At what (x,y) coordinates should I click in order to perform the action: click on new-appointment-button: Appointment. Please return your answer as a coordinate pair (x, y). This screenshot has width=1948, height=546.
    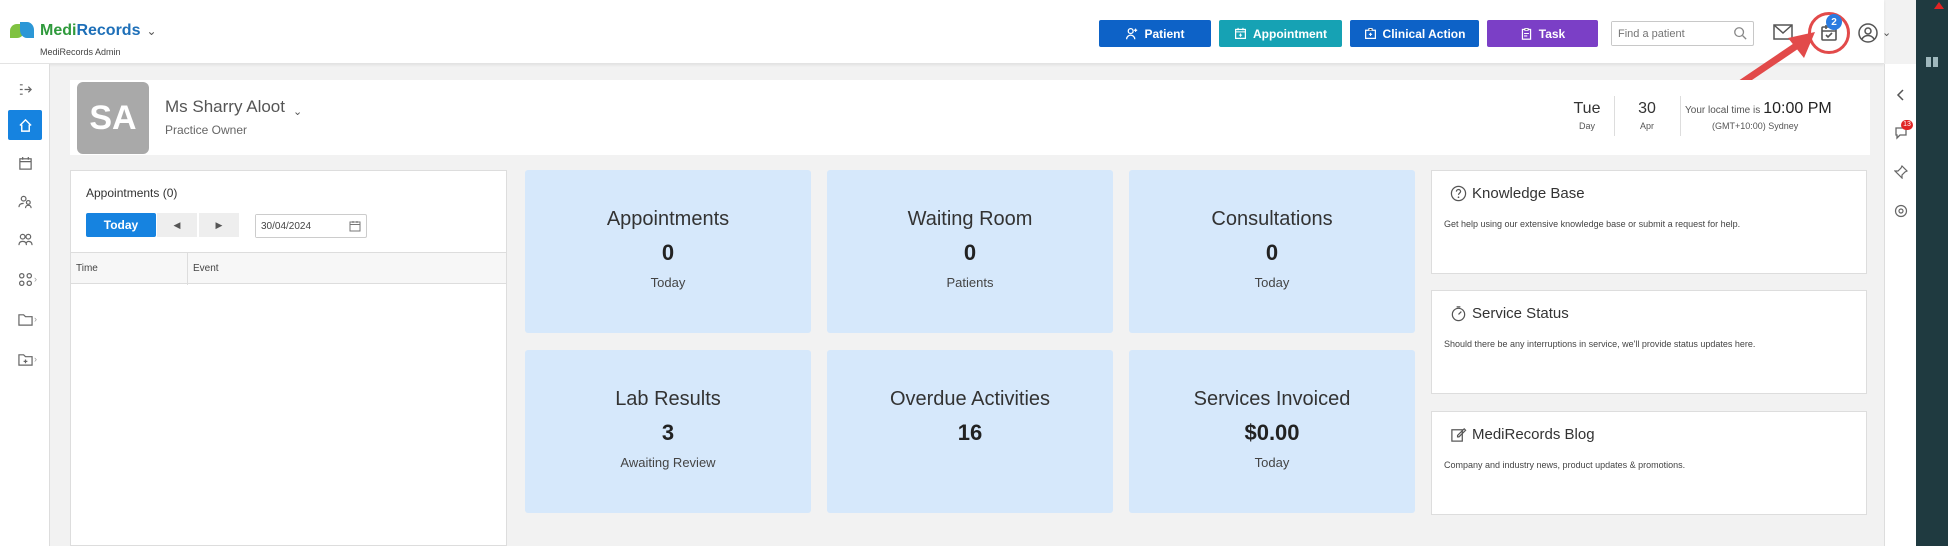
    Looking at the image, I should click on (1280, 33).